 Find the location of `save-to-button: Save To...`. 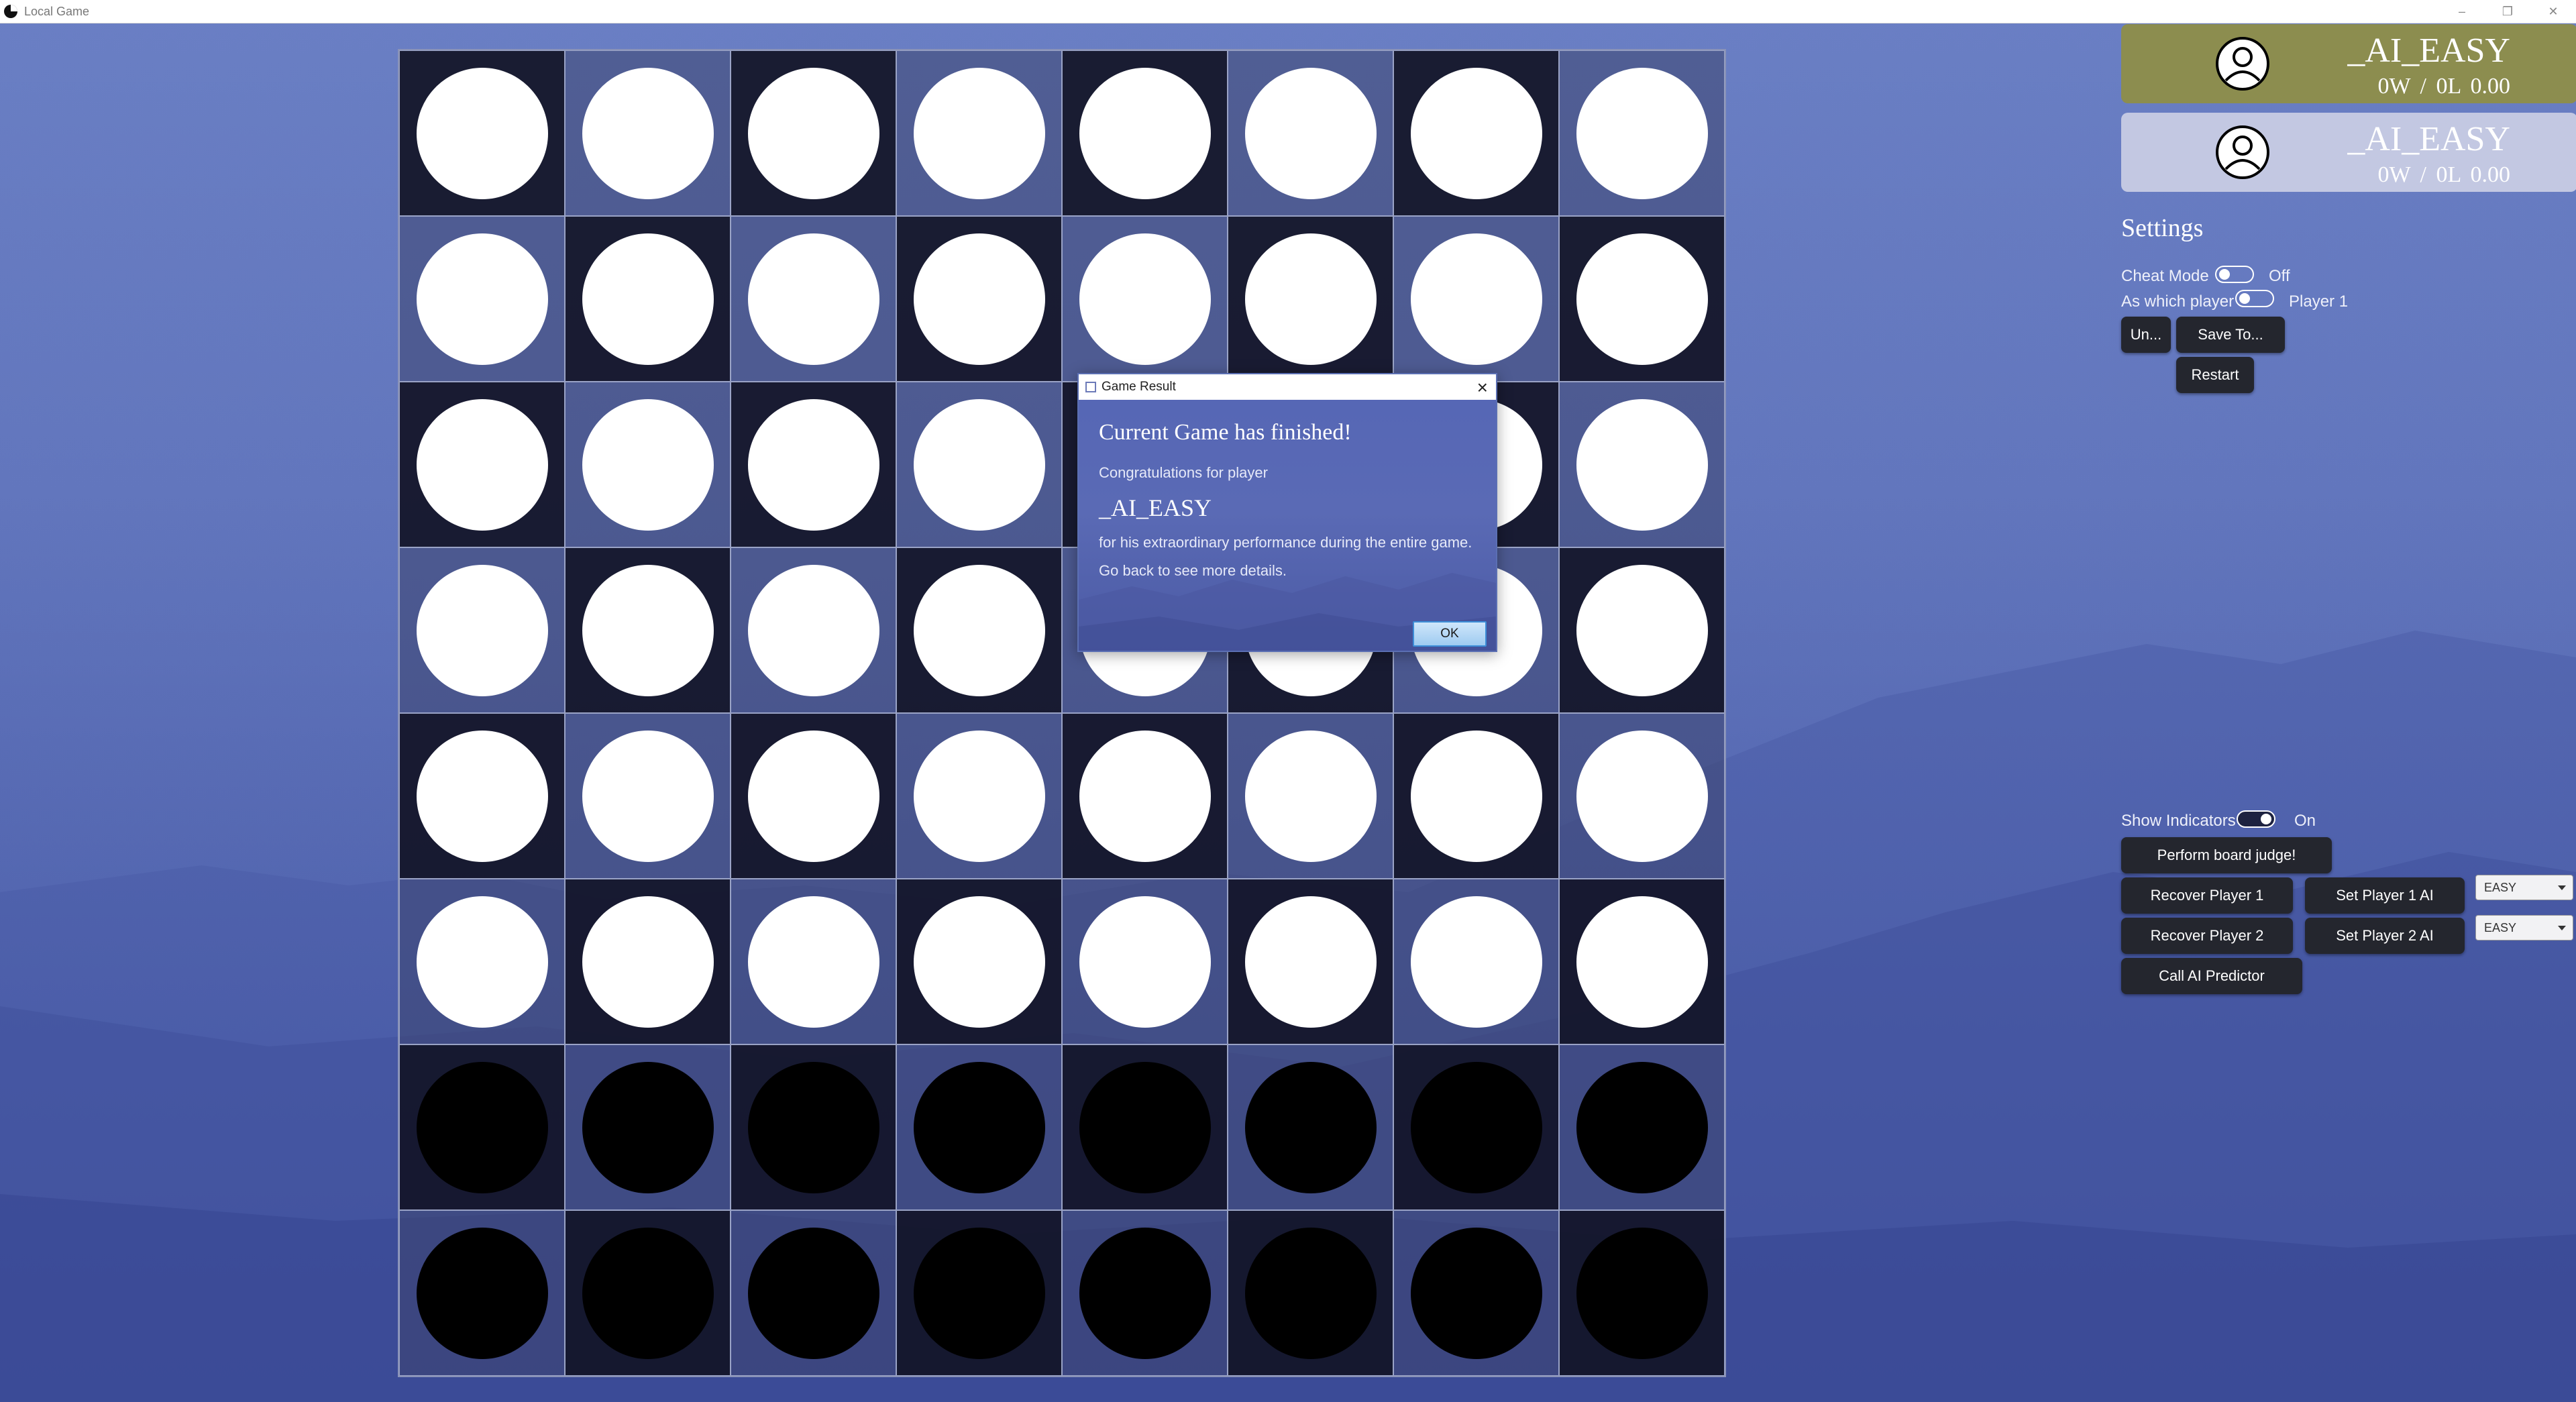

save-to-button: Save To... is located at coordinates (2230, 335).